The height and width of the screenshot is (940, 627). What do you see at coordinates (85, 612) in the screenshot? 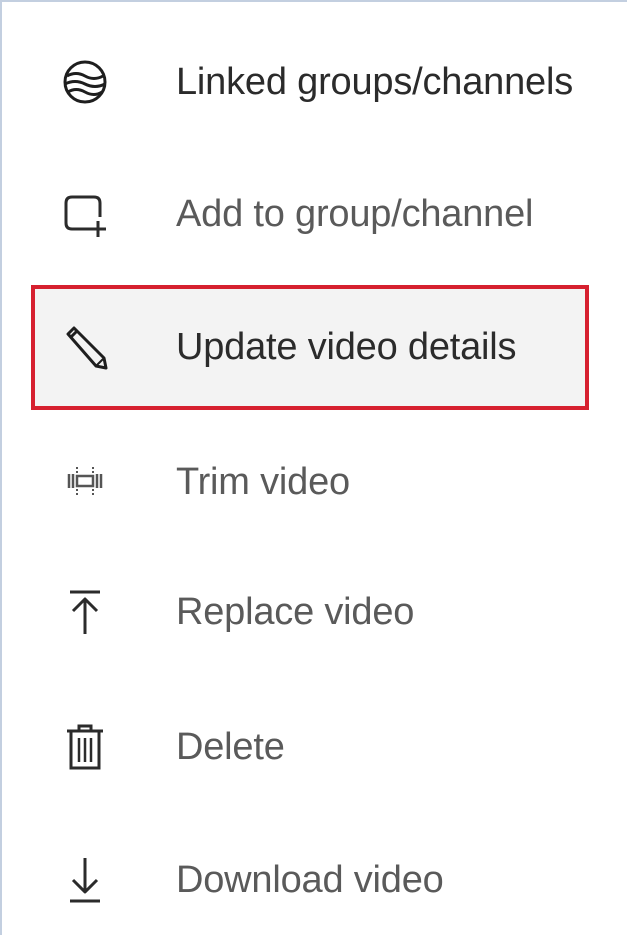
I see `upload-icon` at bounding box center [85, 612].